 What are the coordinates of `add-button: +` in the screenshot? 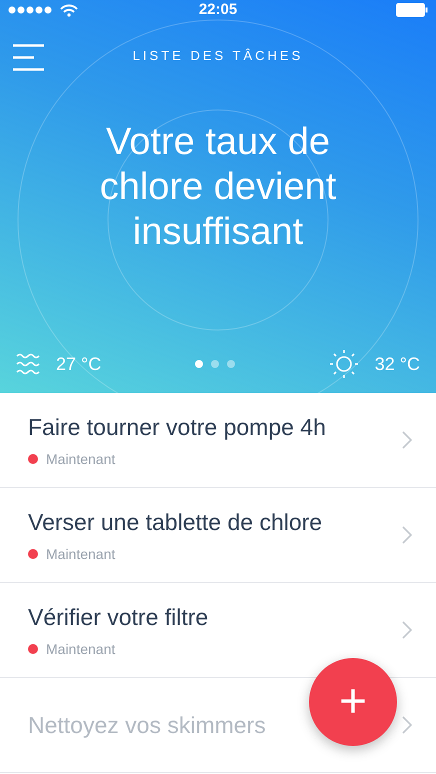 It's located at (353, 702).